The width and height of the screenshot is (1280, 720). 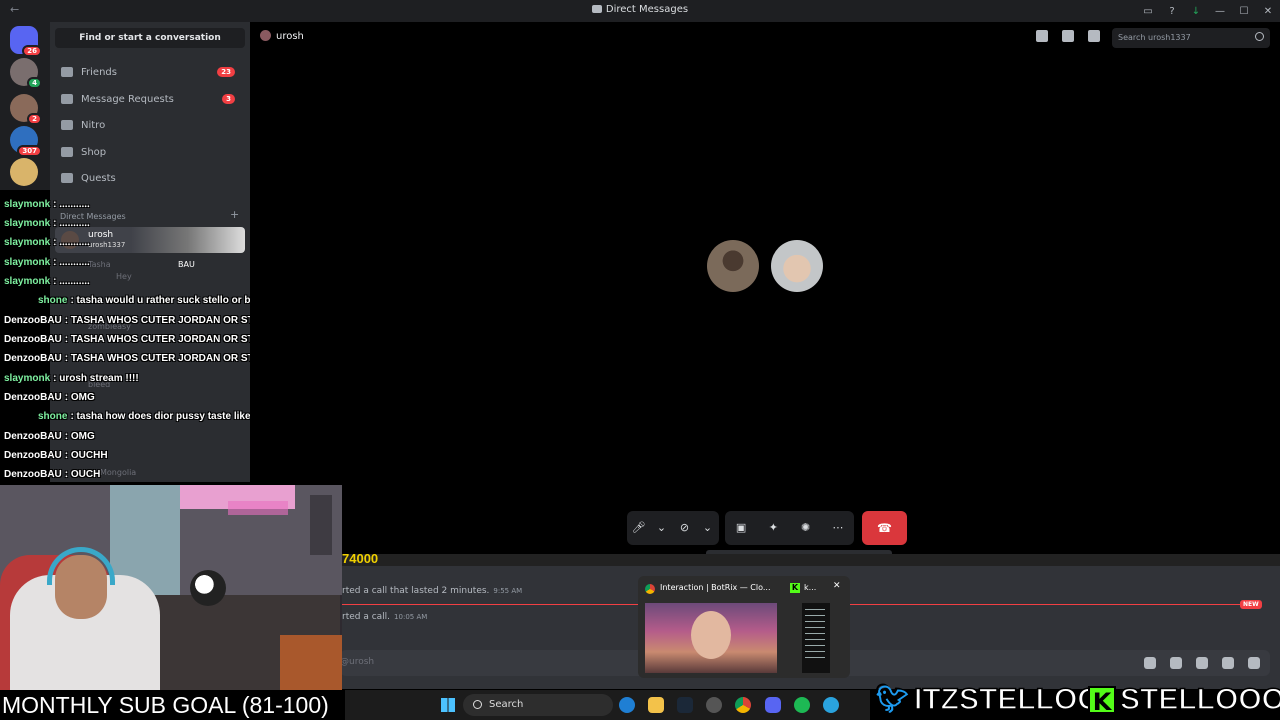 What do you see at coordinates (32, 51) in the screenshot?
I see `server-badge: 26` at bounding box center [32, 51].